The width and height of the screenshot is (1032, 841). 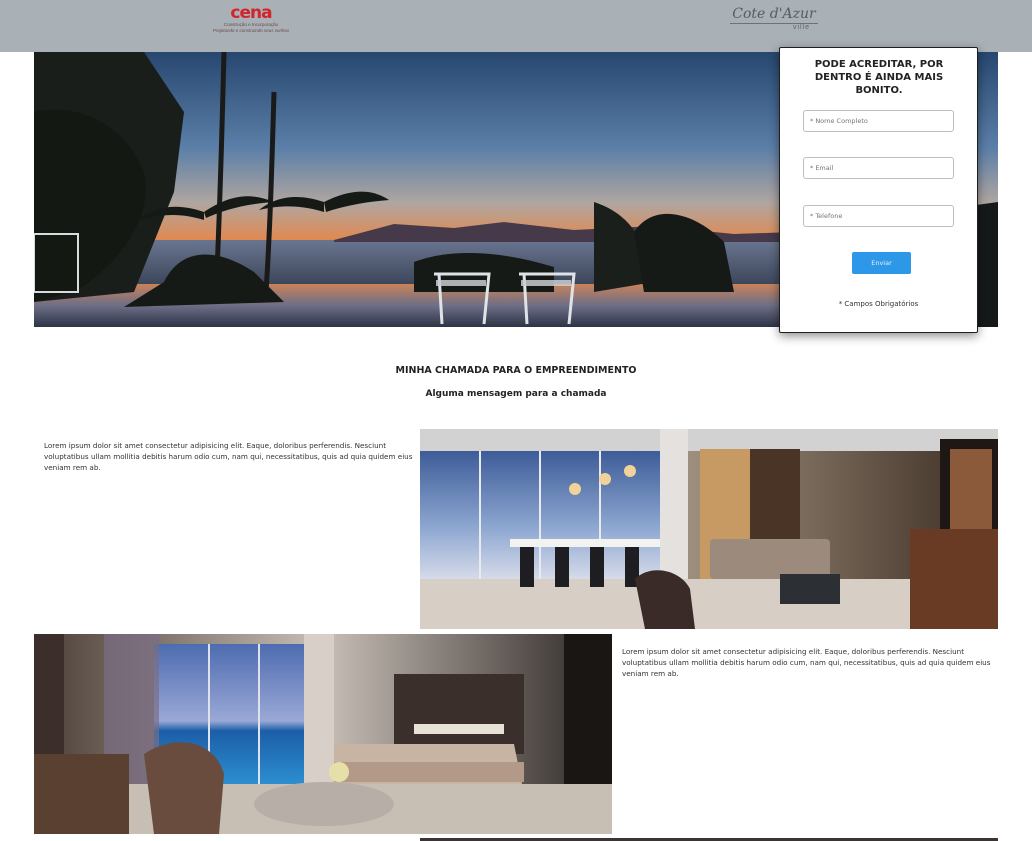 What do you see at coordinates (323, 734) in the screenshot?
I see `living-room-image` at bounding box center [323, 734].